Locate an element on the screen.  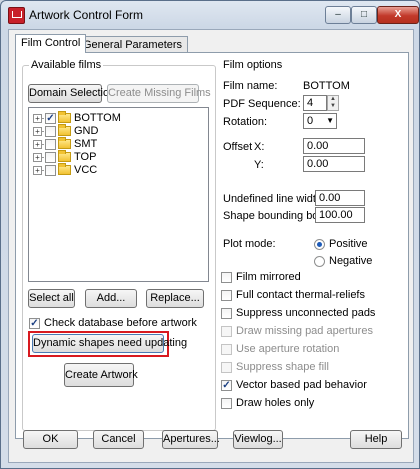
use-aperture-rotation-label: Use aperture rotation is located at coordinates (288, 349).